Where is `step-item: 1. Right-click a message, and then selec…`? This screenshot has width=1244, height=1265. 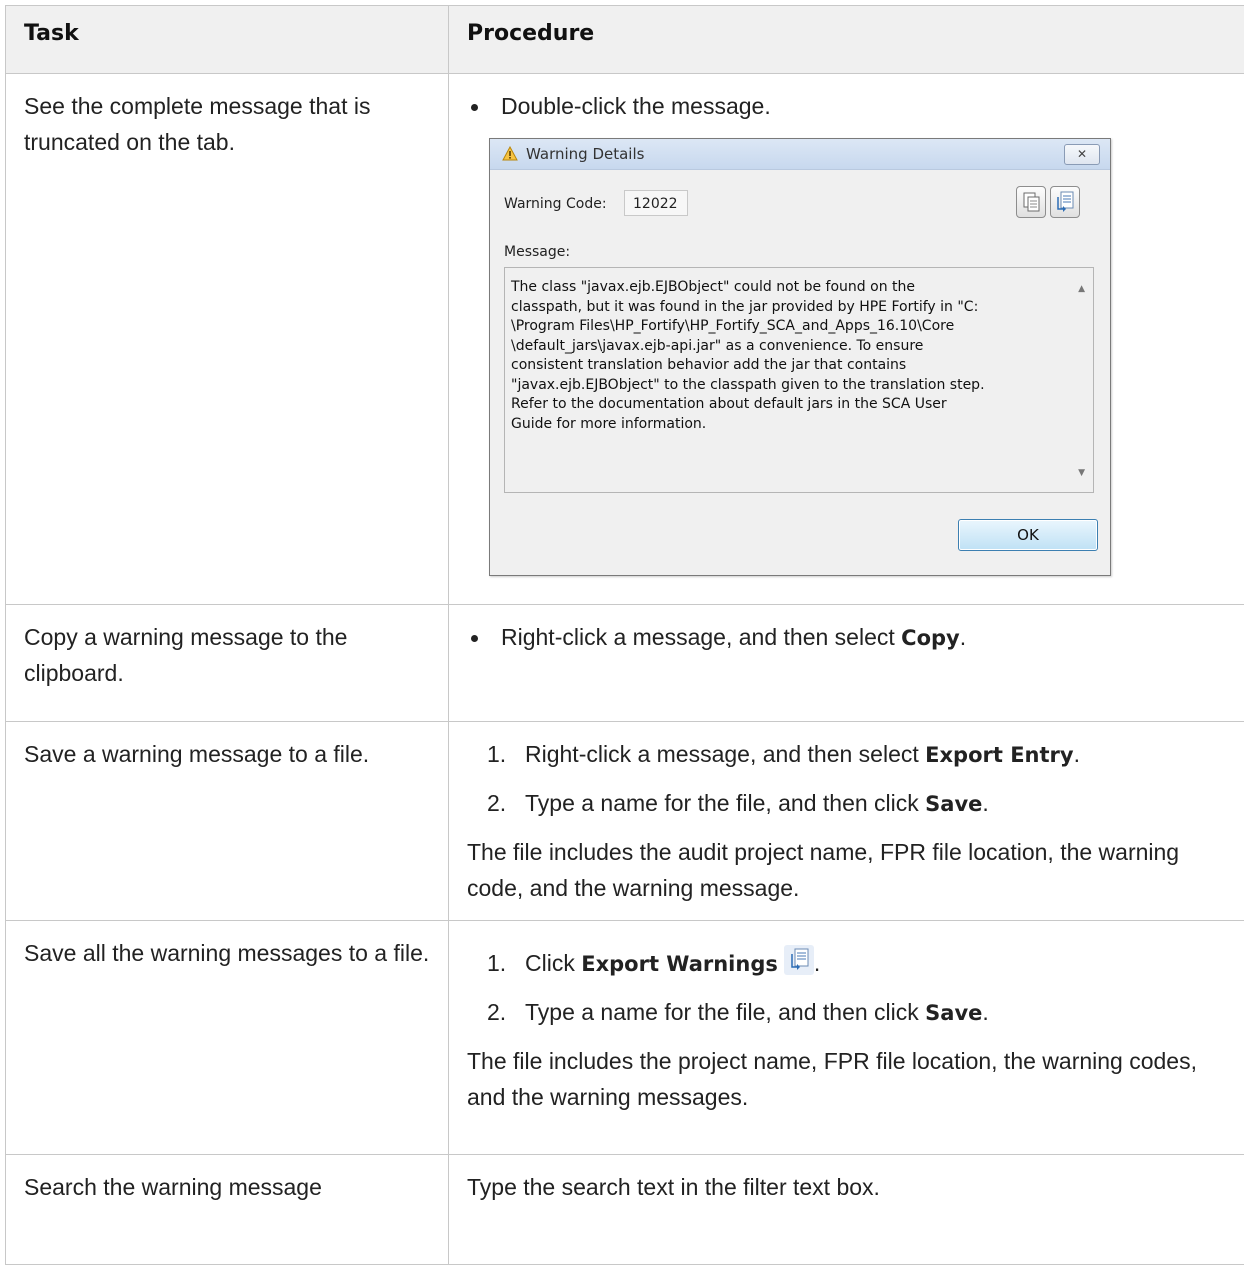
step-item: 1. Right-click a message, and then selec… is located at coordinates (846, 754).